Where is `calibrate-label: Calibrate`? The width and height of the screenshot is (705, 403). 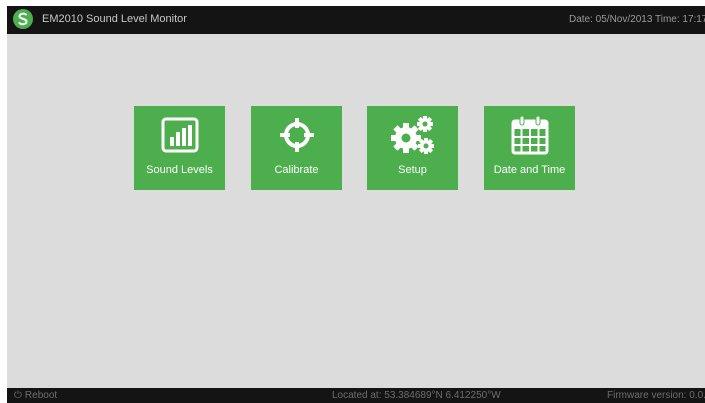
calibrate-label: Calibrate is located at coordinates (296, 170).